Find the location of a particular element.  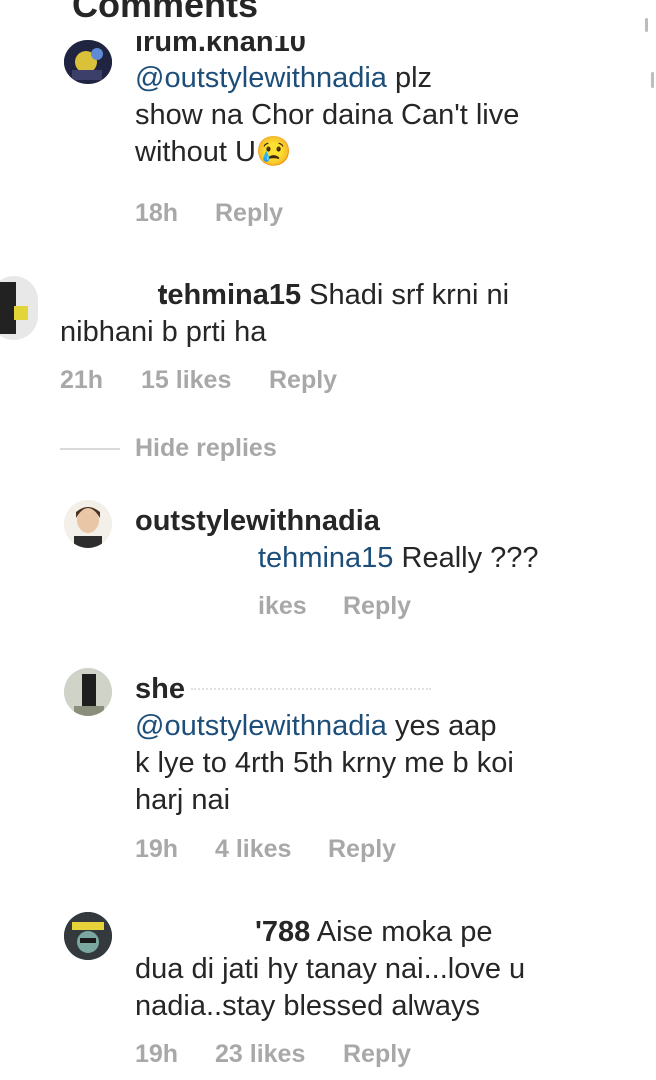

reply-meta: 19h 23 likes Reply is located at coordinates (273, 1054).